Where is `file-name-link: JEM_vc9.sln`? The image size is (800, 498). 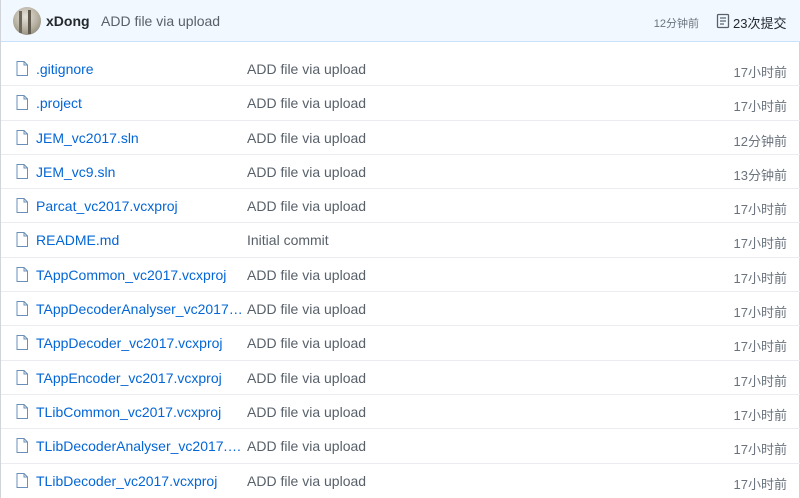
file-name-link: JEM_vc9.sln is located at coordinates (140, 172).